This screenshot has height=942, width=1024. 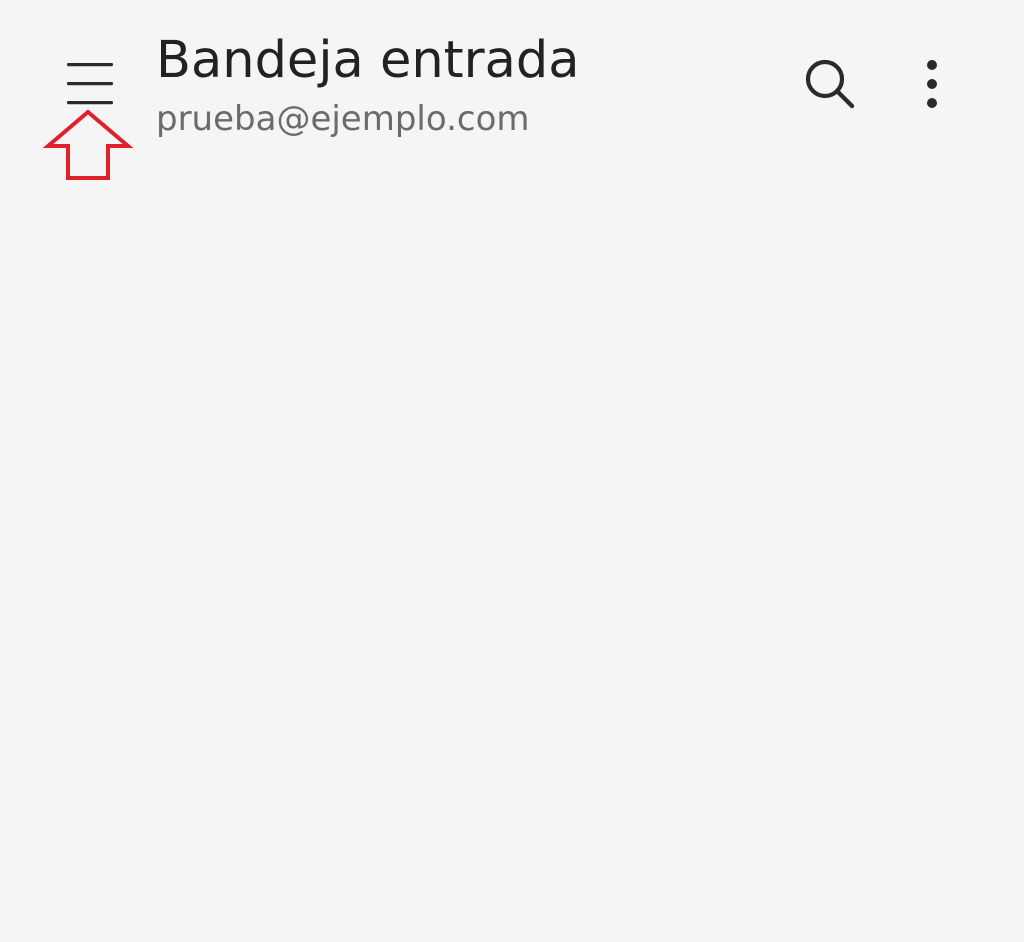 I want to click on app-bar-title-block: Bandeja entrada prueba@ejemplo.com, so click(x=456, y=86).